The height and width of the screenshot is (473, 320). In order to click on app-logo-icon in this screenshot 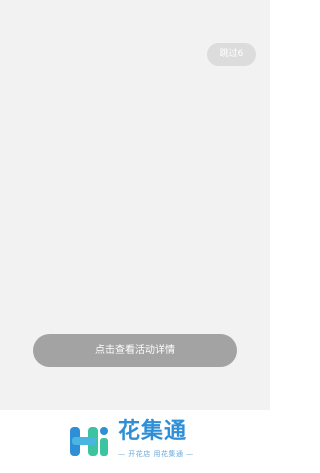, I will do `click(89, 441)`.